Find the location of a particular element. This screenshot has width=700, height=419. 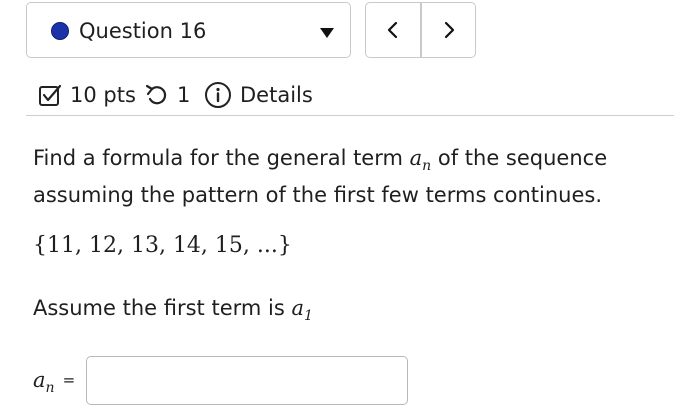

answer-input is located at coordinates (247, 380).